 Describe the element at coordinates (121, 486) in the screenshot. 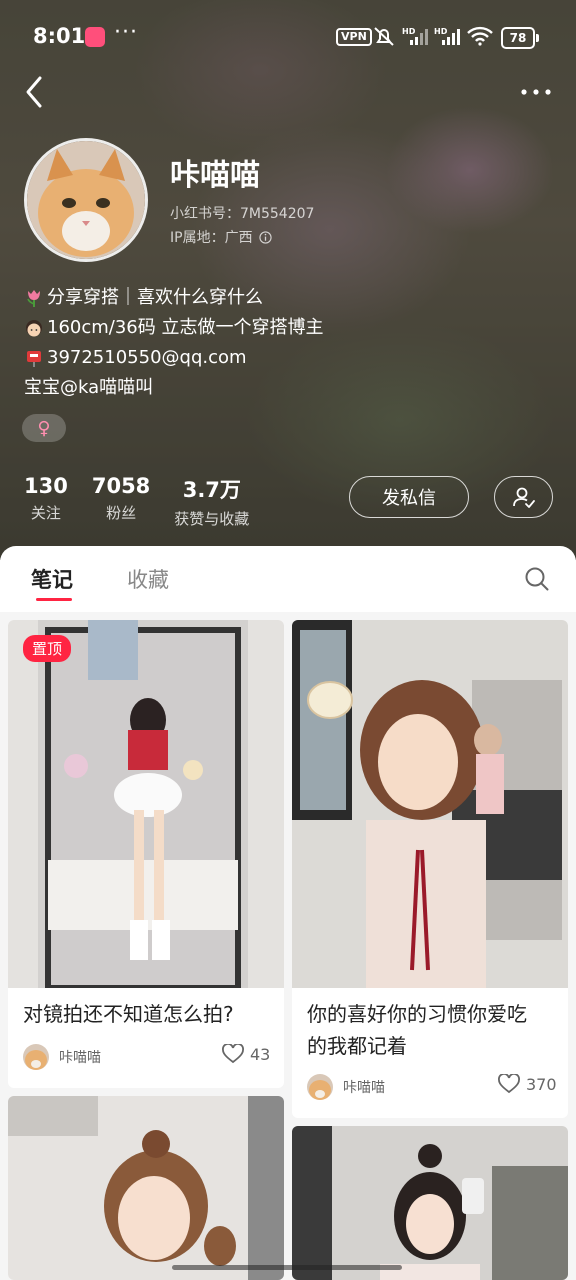

I see `stat-number: 7058` at that location.